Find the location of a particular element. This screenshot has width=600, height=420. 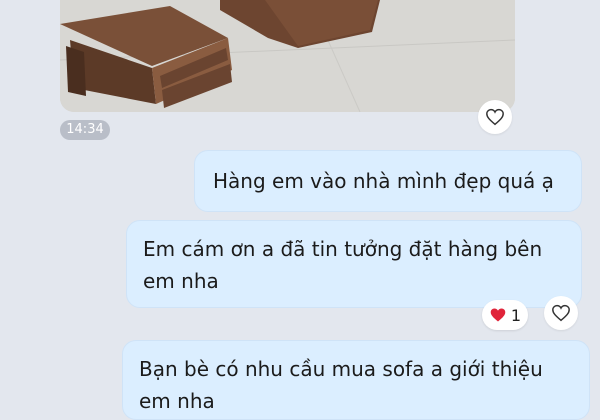

red-heart-icon is located at coordinates (498, 315).